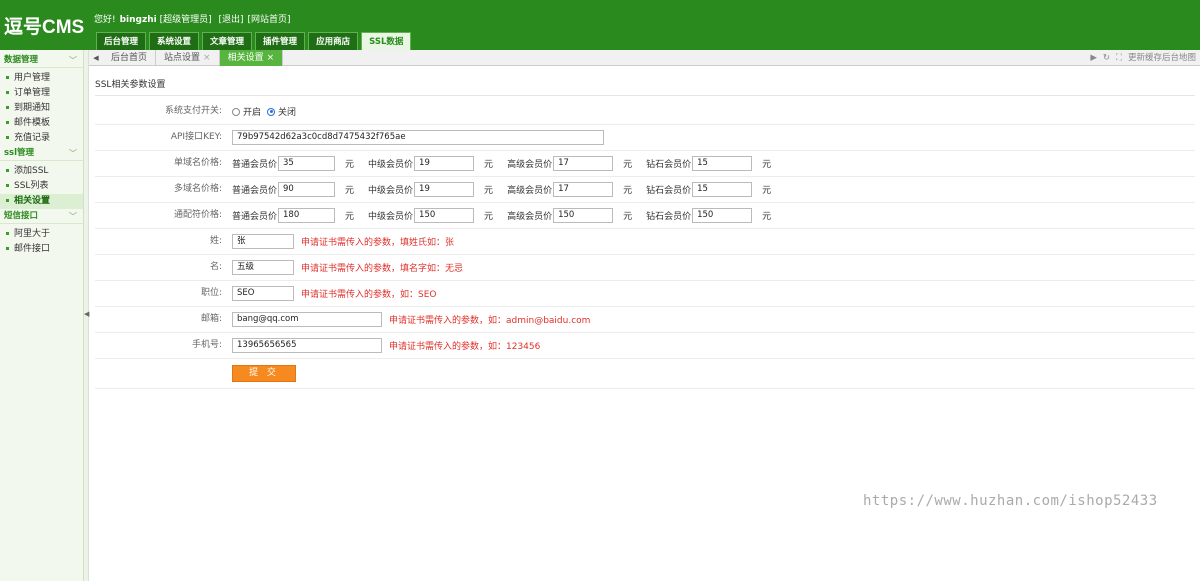  I want to click on tab-bar: ◀ 后台首页 站点设置 × 相关设置 × ▶ ↻ ⛶ 更新缓存后台地图, so click(644, 58).